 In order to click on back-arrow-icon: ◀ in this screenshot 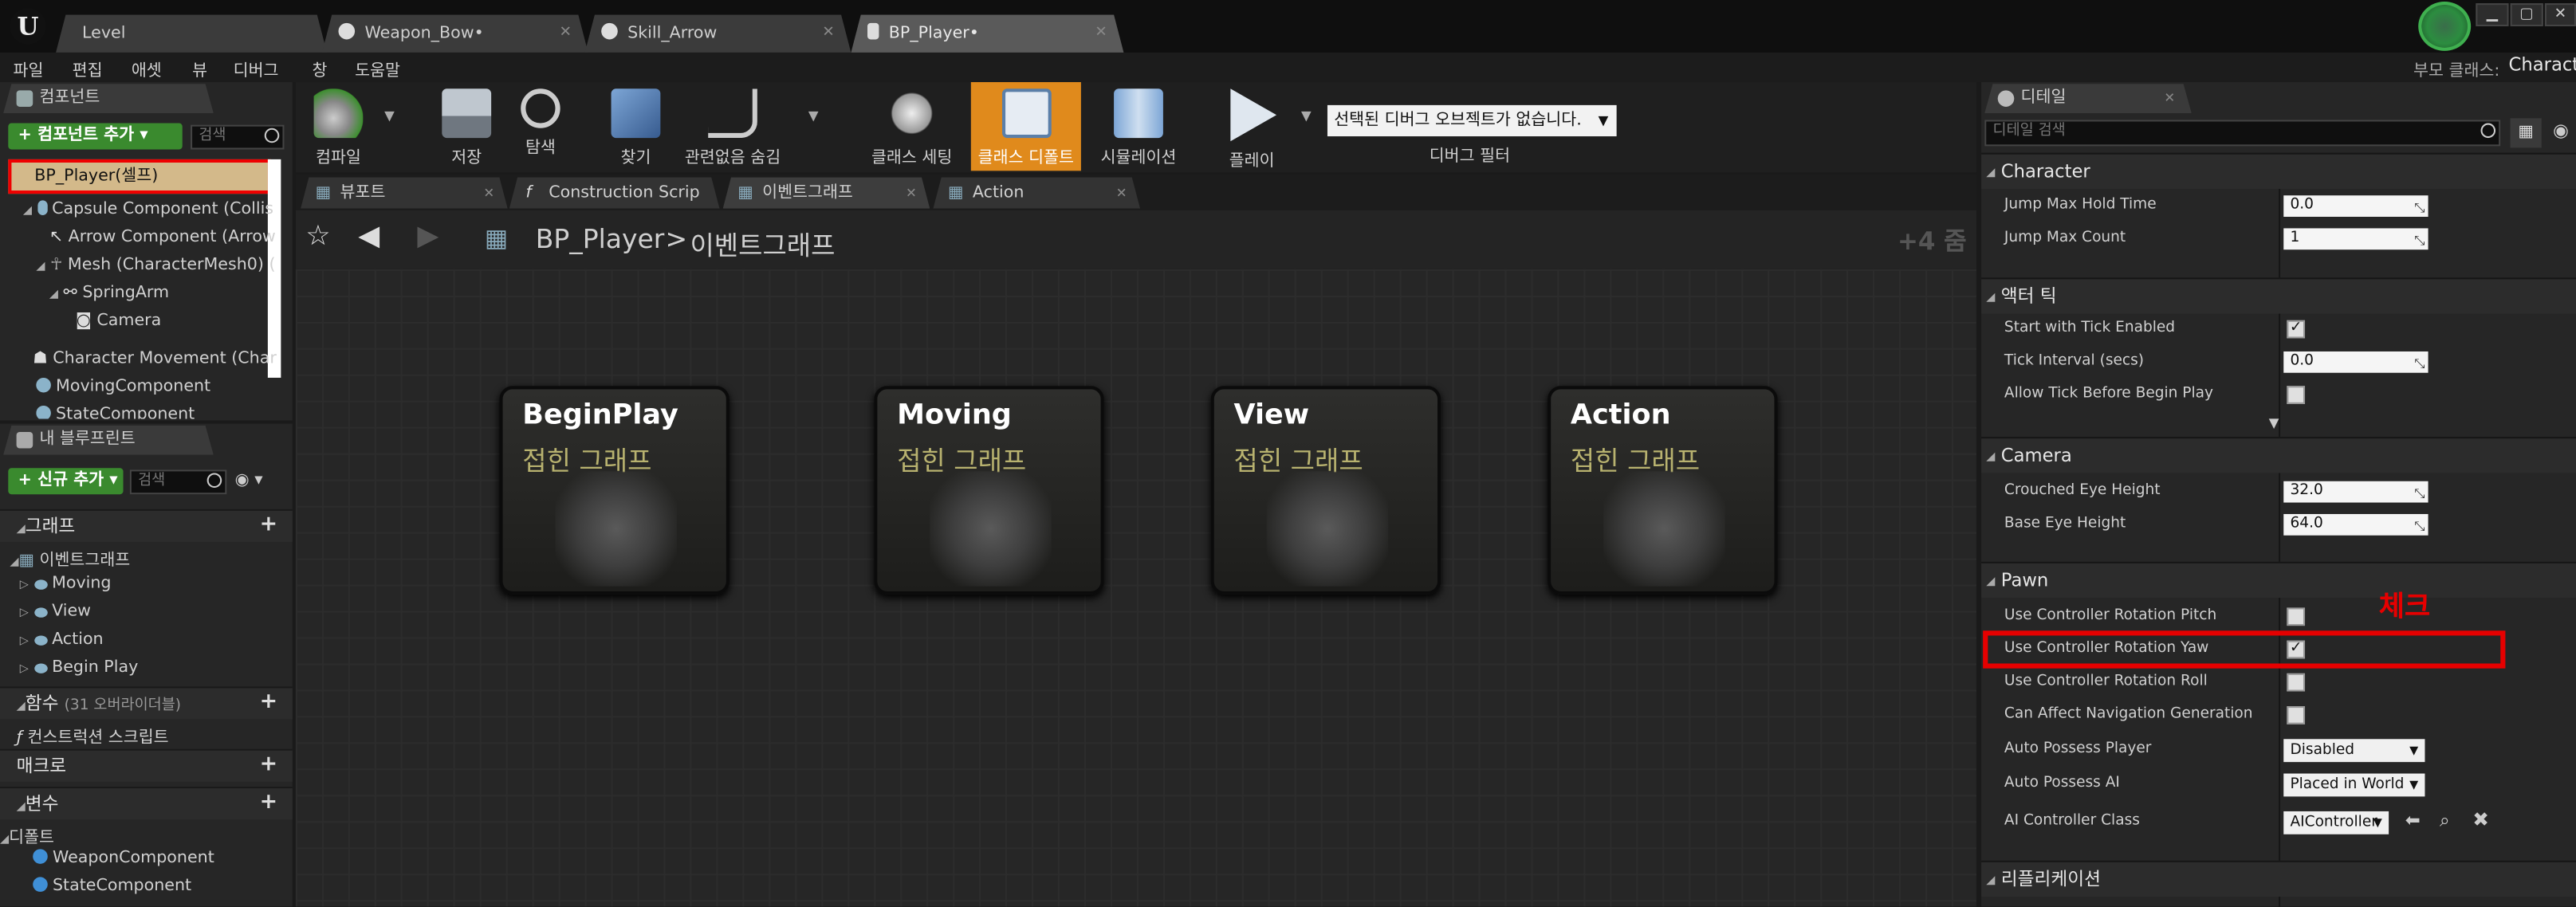, I will do `click(369, 236)`.